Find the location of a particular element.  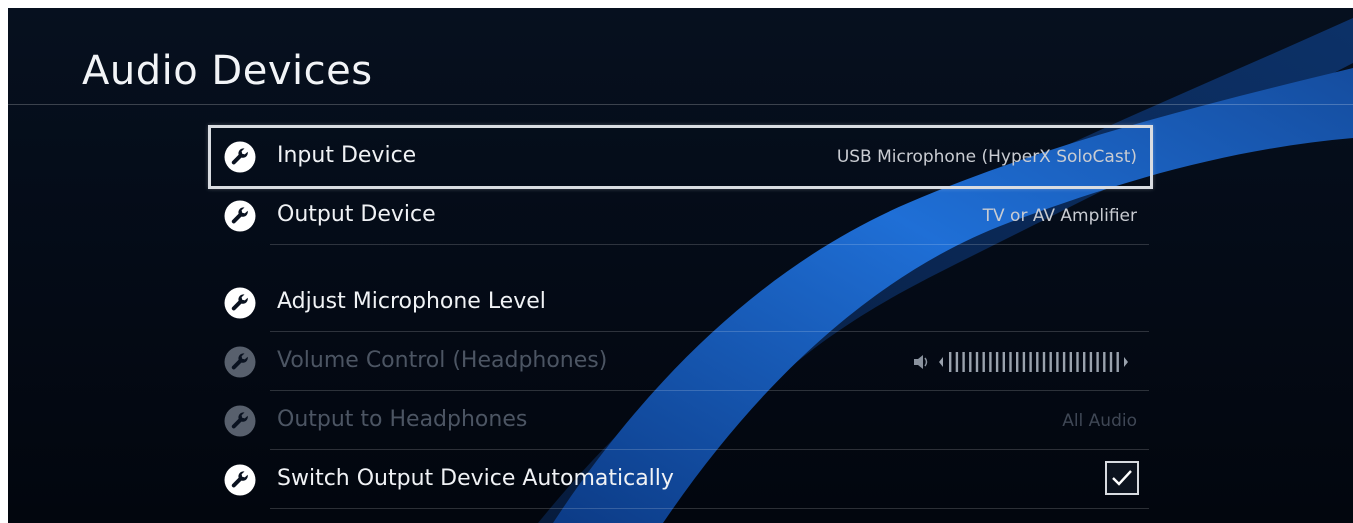

checkmark-icon is located at coordinates (1122, 478).